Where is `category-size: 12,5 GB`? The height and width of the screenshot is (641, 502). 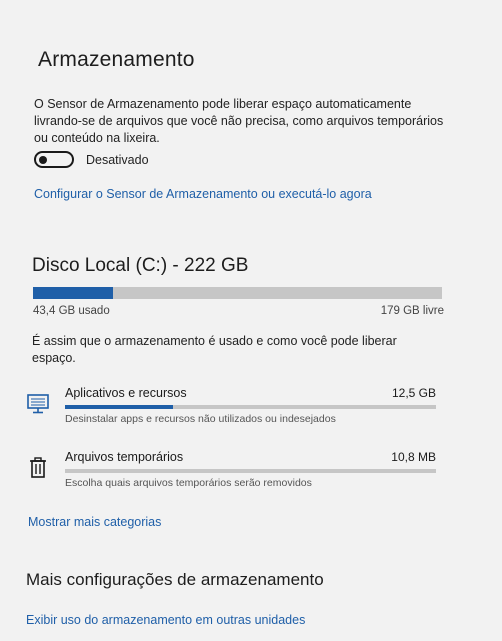
category-size: 12,5 GB is located at coordinates (413, 393).